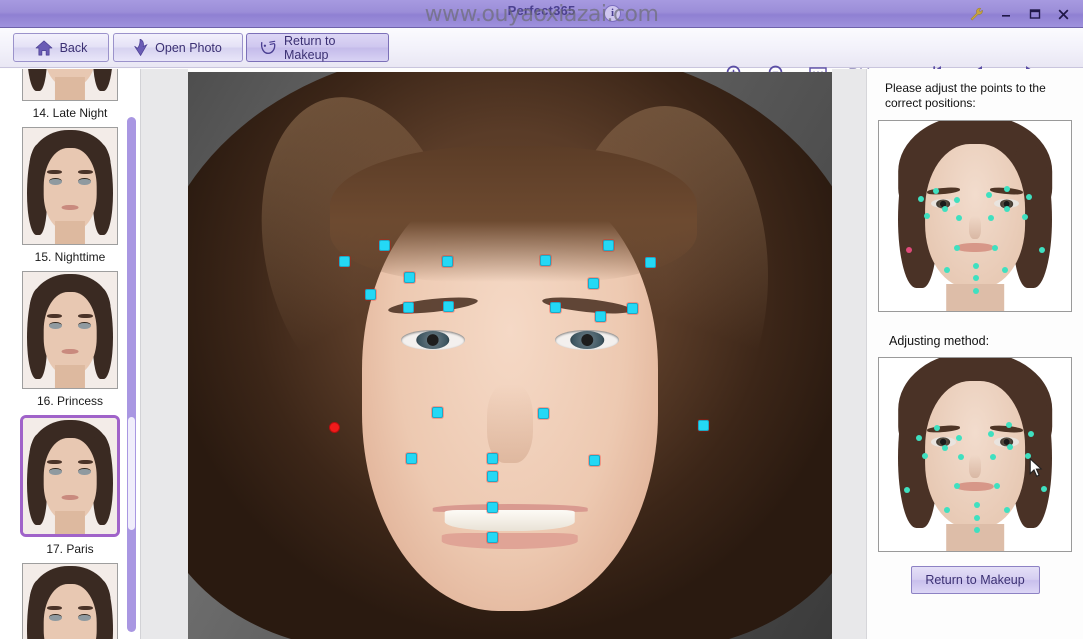  I want to click on minimize-button, so click(1005, 14).